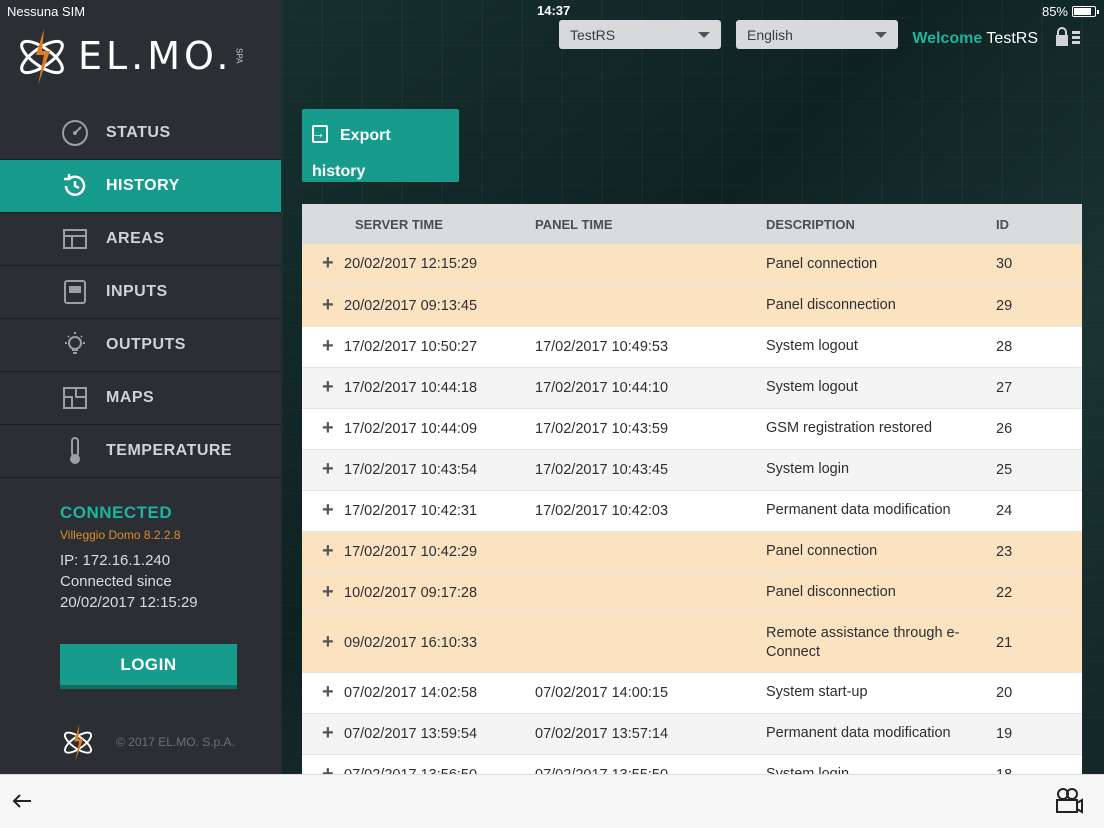 The image size is (1104, 828). I want to click on nav-label-history: HISTORY, so click(143, 185).